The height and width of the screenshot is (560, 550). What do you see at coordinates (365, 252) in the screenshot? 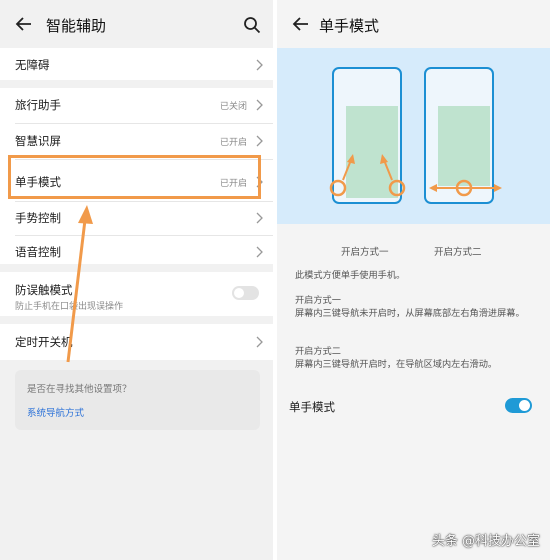
I see `caption-method-one: 开启方式一` at bounding box center [365, 252].